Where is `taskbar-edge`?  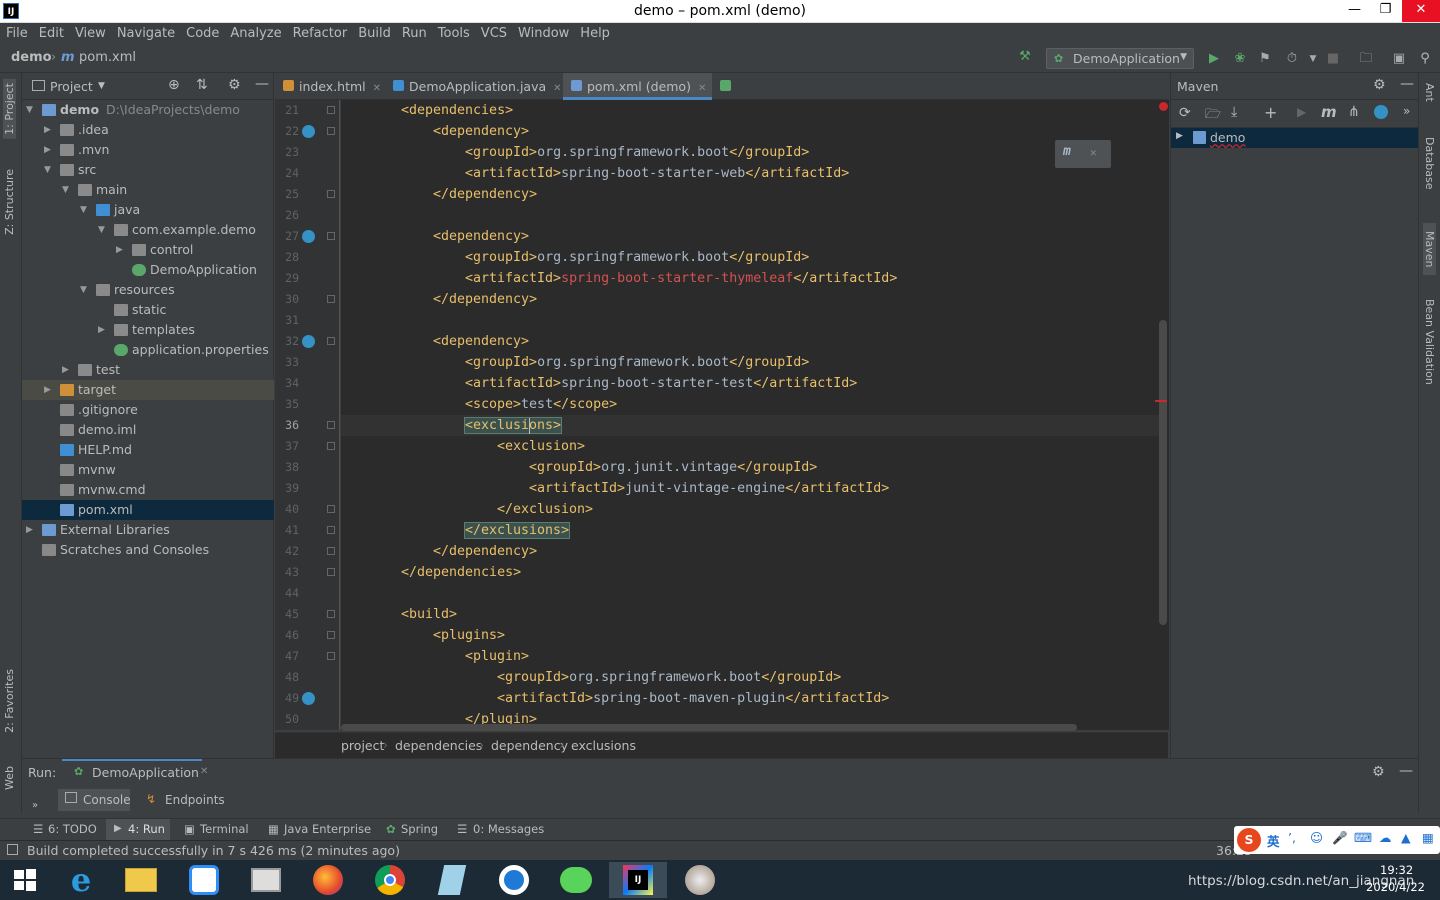 taskbar-edge is located at coordinates (514, 880).